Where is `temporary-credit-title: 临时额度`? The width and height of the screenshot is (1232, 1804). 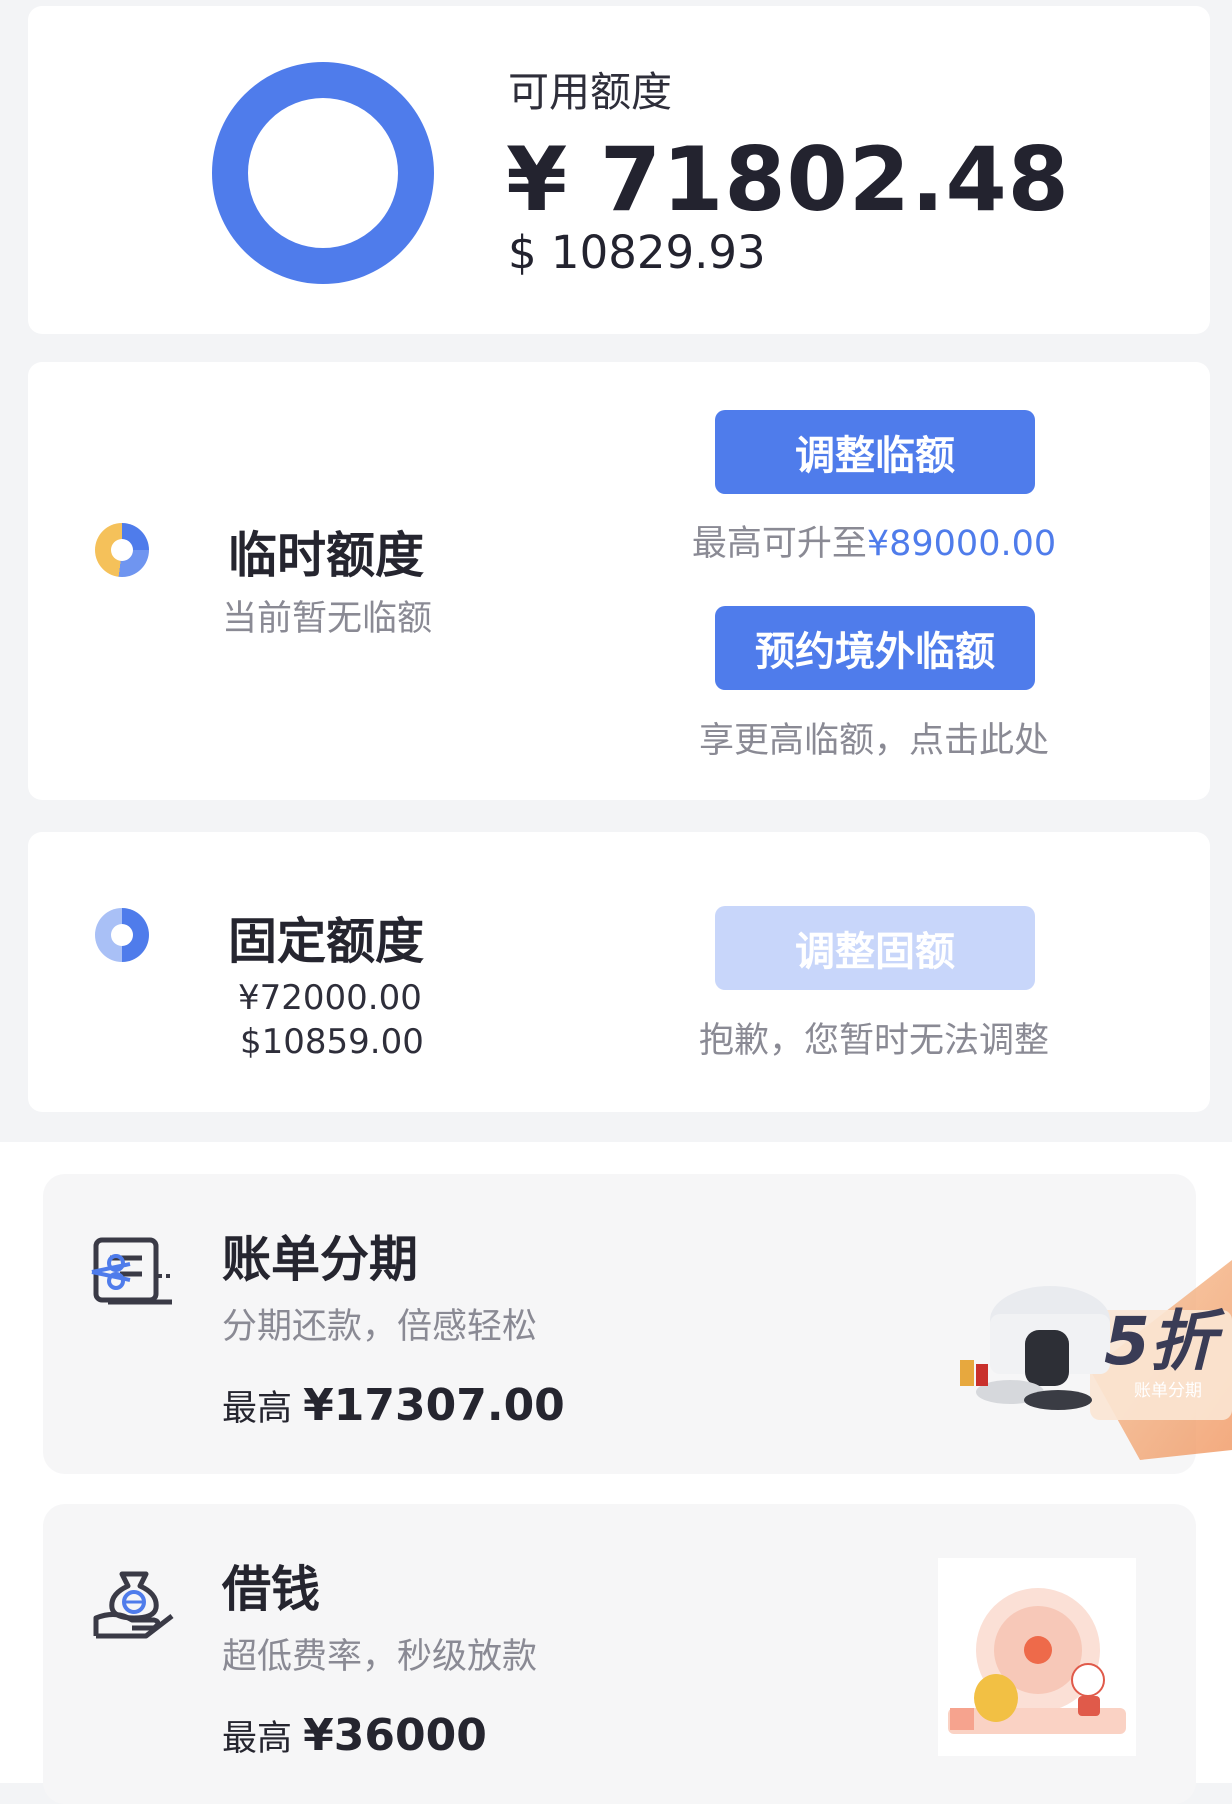 temporary-credit-title: 临时额度 is located at coordinates (326, 555).